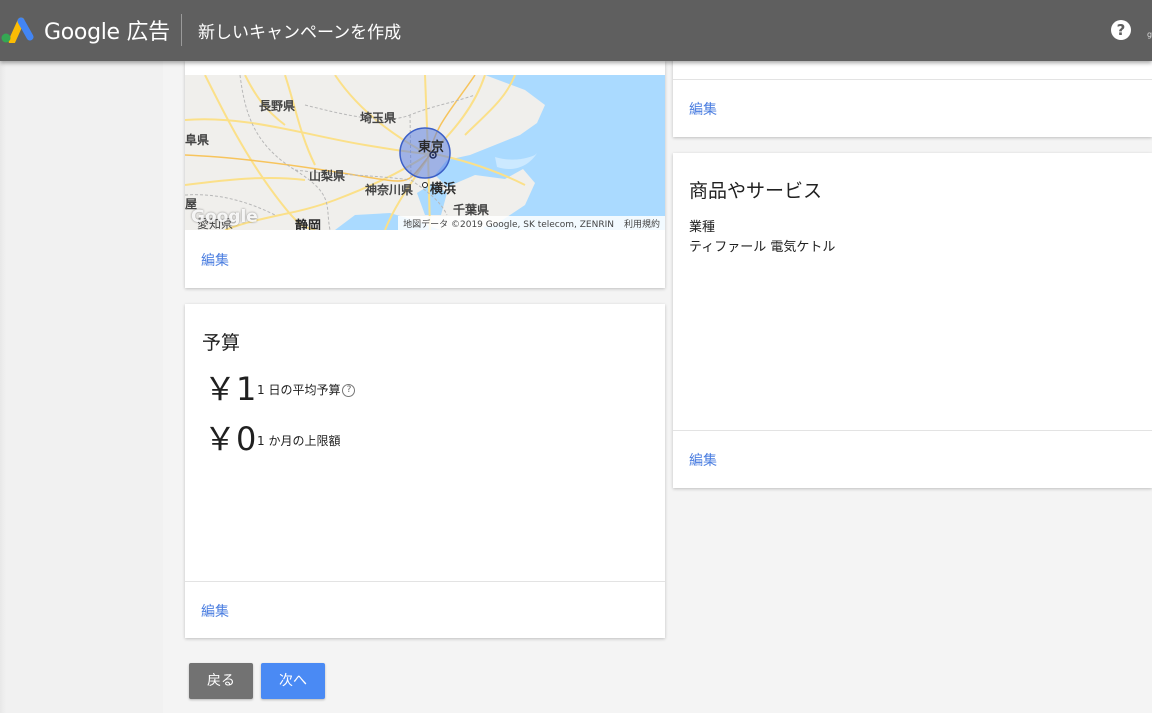 The image size is (1152, 713). I want to click on industry-label: 業種, so click(702, 227).